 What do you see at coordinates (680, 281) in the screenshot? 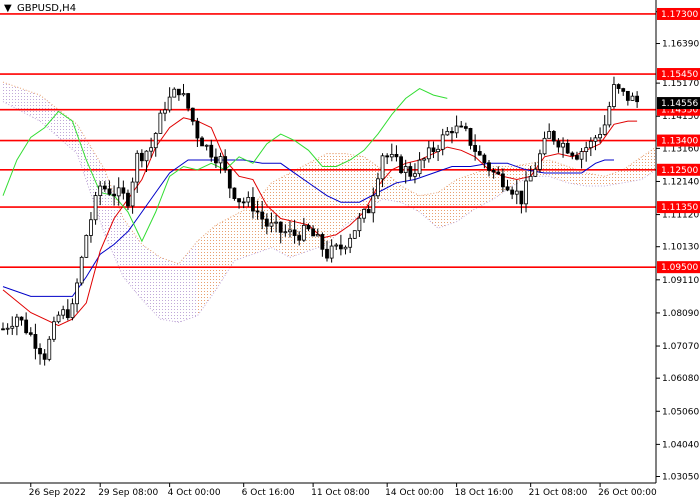
I see `price-tick-label: 1.09110` at bounding box center [680, 281].